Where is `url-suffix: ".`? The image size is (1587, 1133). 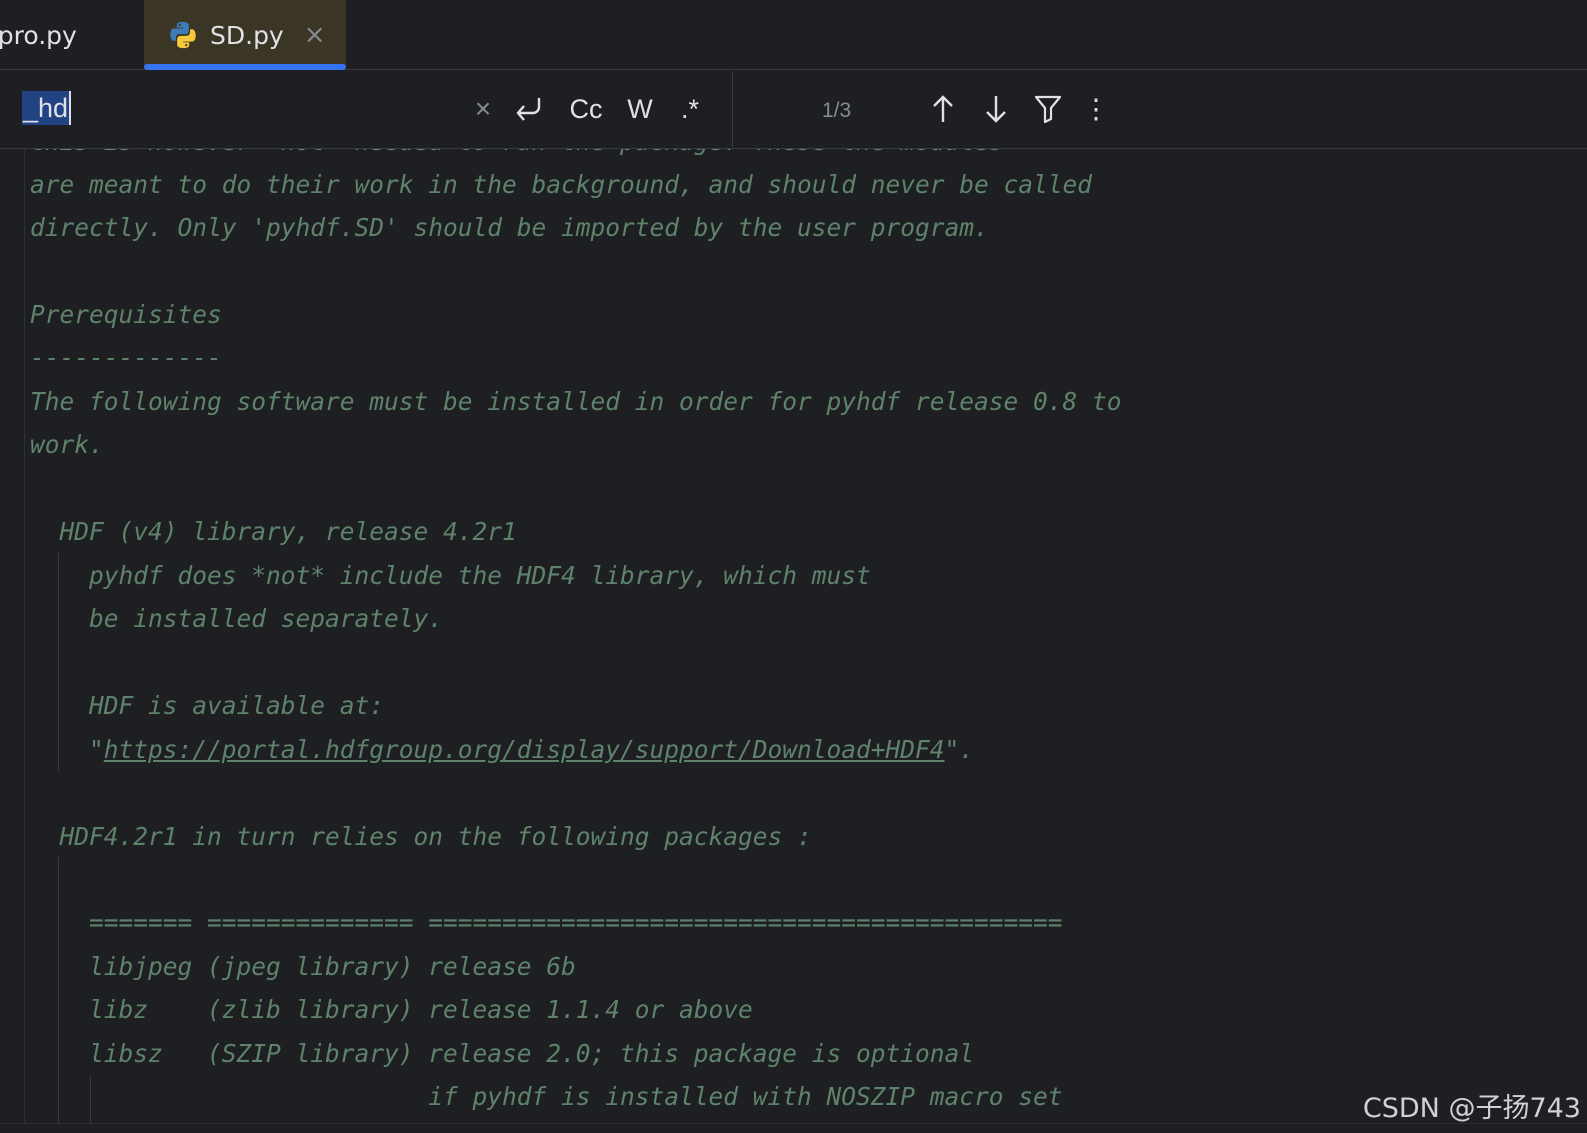
url-suffix: ". is located at coordinates (959, 749).